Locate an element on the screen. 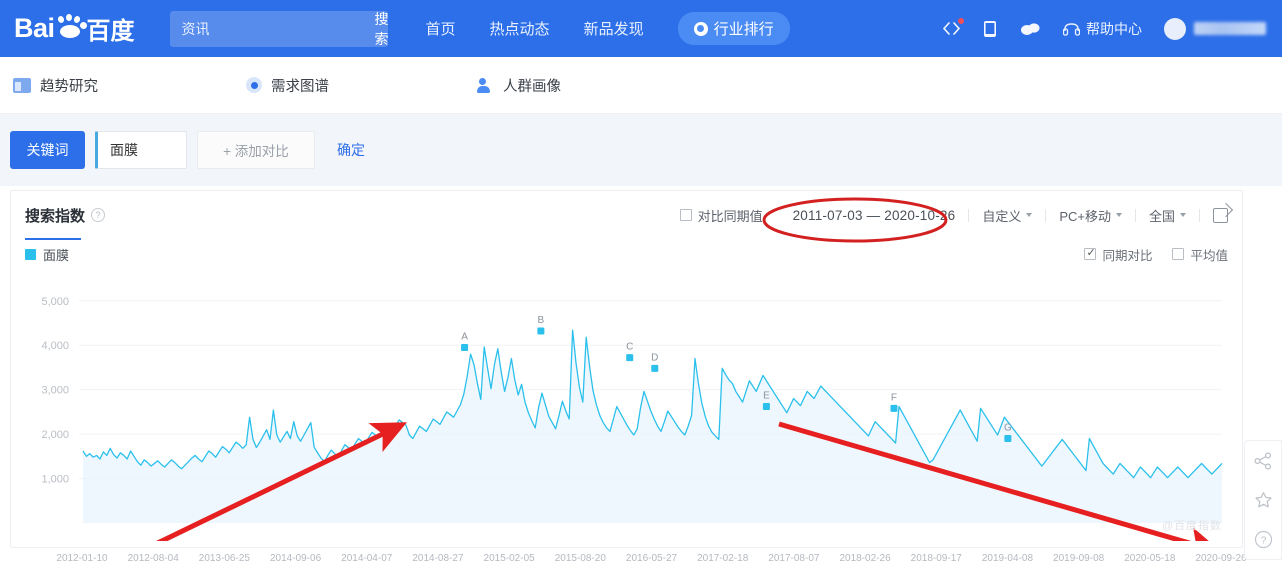 This screenshot has width=1282, height=576. top-header-bar: Bai 百度 搜索 首页 热点动态 新品发现 行业排行 is located at coordinates (641, 28).